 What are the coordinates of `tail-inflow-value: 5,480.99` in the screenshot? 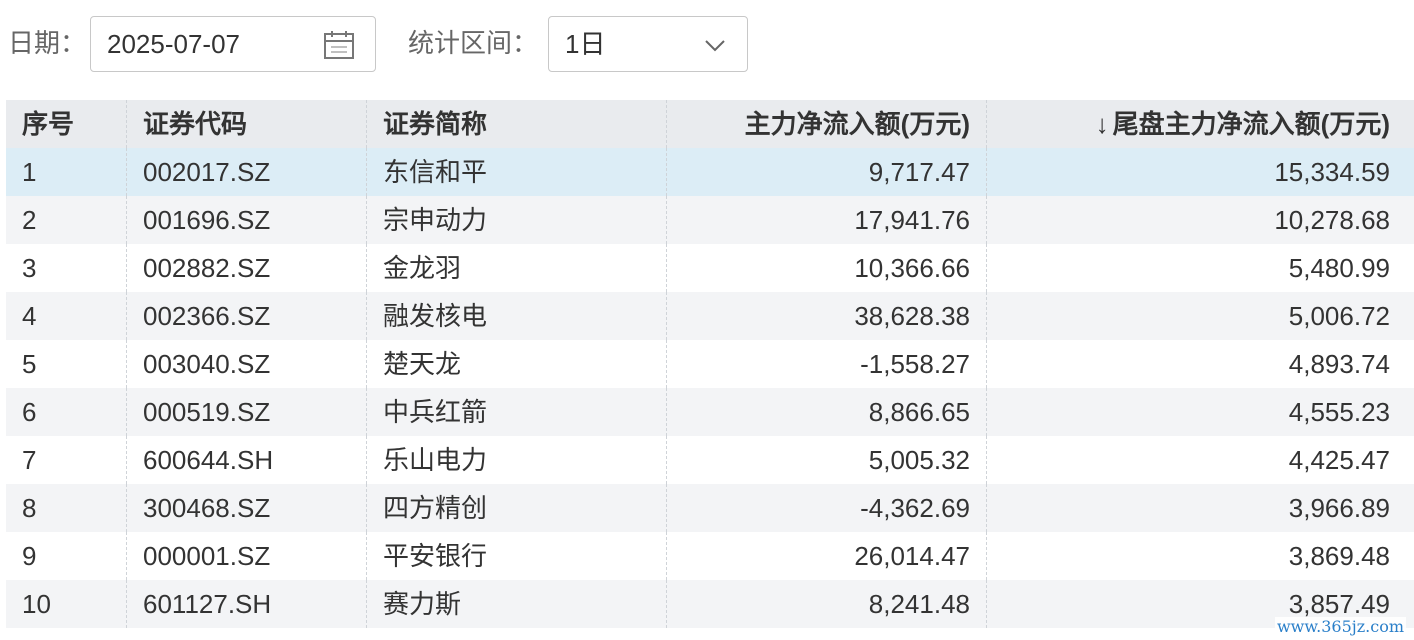 It's located at (1200, 268).